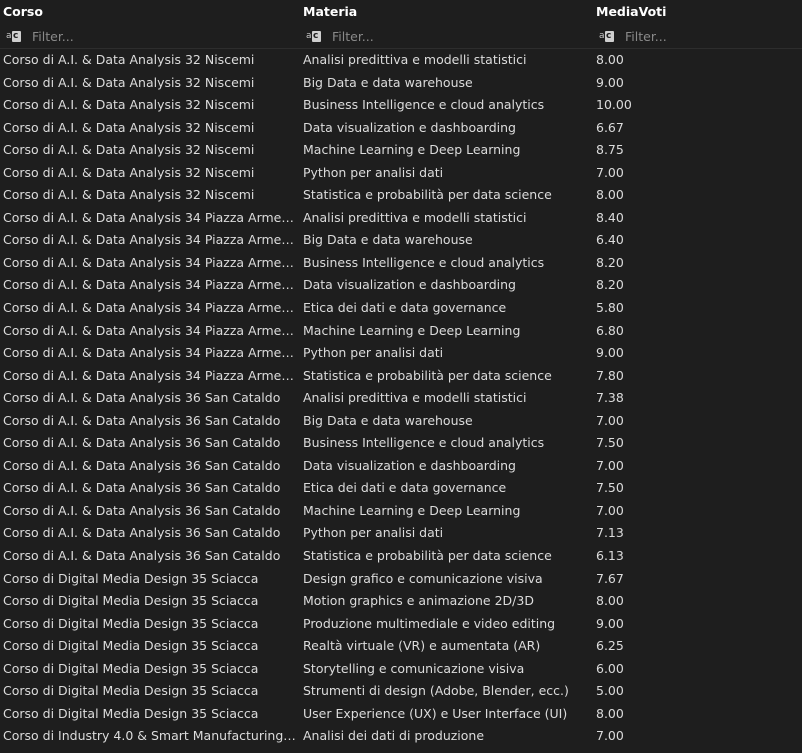  What do you see at coordinates (656, 555) in the screenshot?
I see `cell-mediavoti: 6.13` at bounding box center [656, 555].